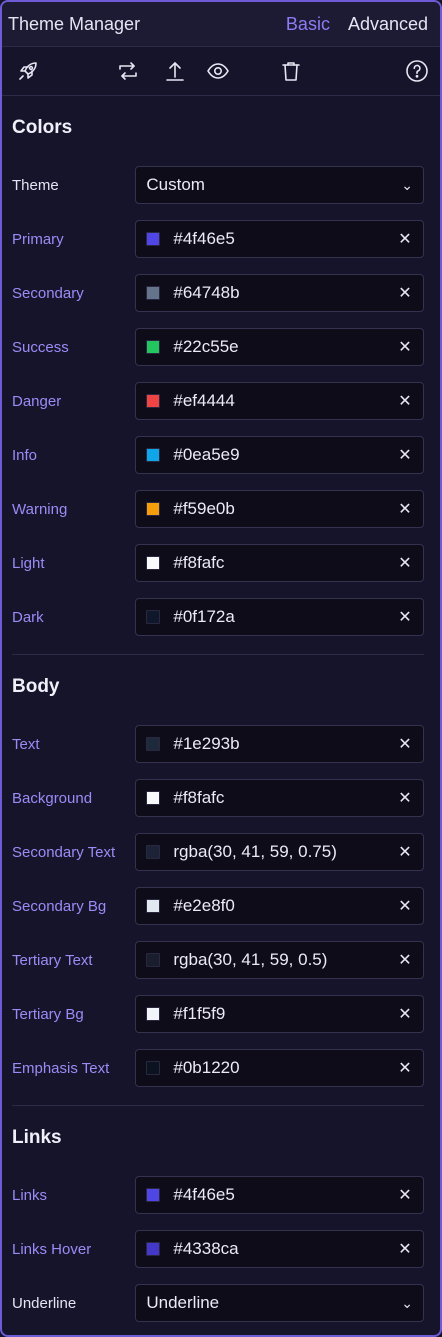 This screenshot has height=1337, width=442. Describe the element at coordinates (153, 509) in the screenshot. I see `warning-swatch` at that location.